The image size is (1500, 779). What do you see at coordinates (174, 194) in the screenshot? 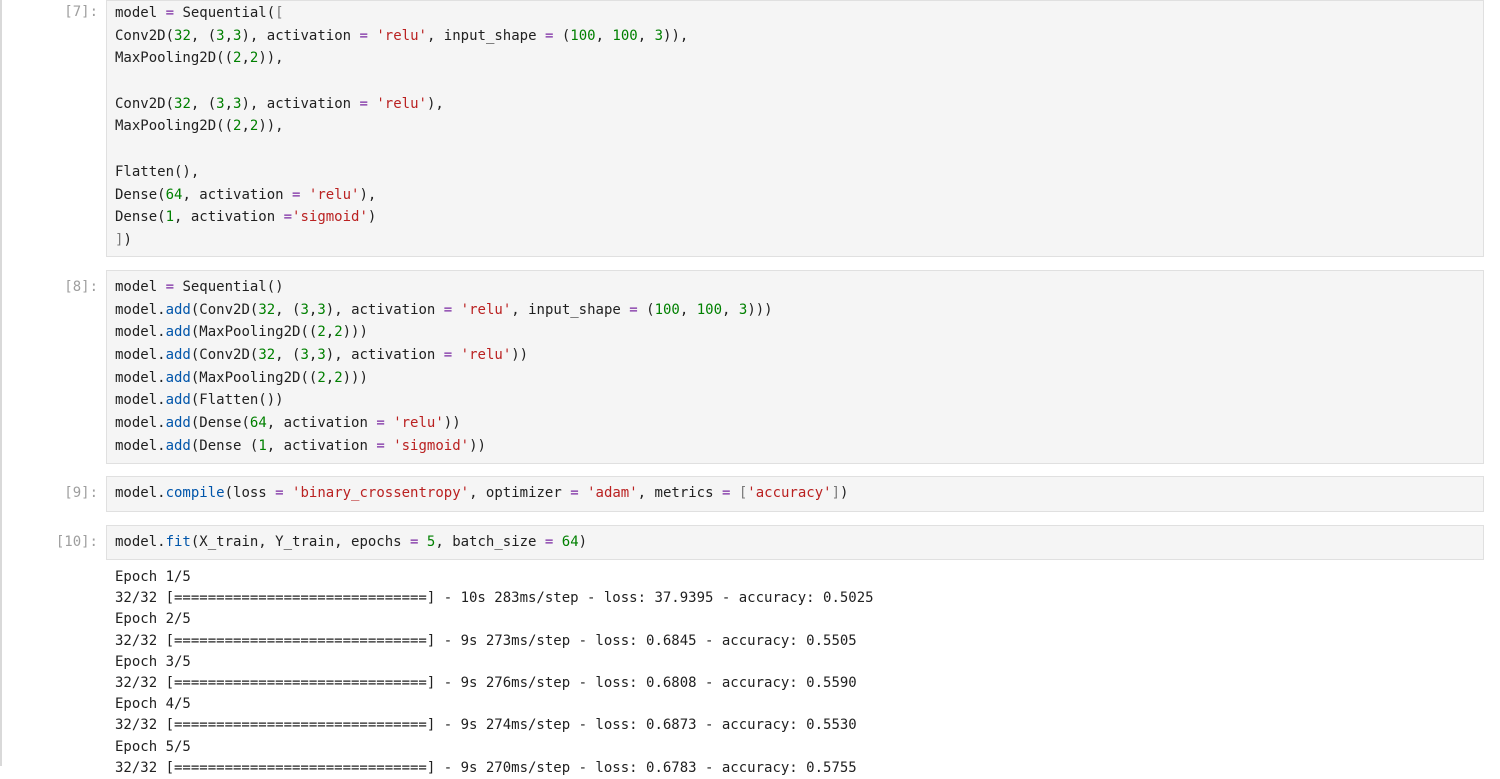
I see `code-token: 64` at bounding box center [174, 194].